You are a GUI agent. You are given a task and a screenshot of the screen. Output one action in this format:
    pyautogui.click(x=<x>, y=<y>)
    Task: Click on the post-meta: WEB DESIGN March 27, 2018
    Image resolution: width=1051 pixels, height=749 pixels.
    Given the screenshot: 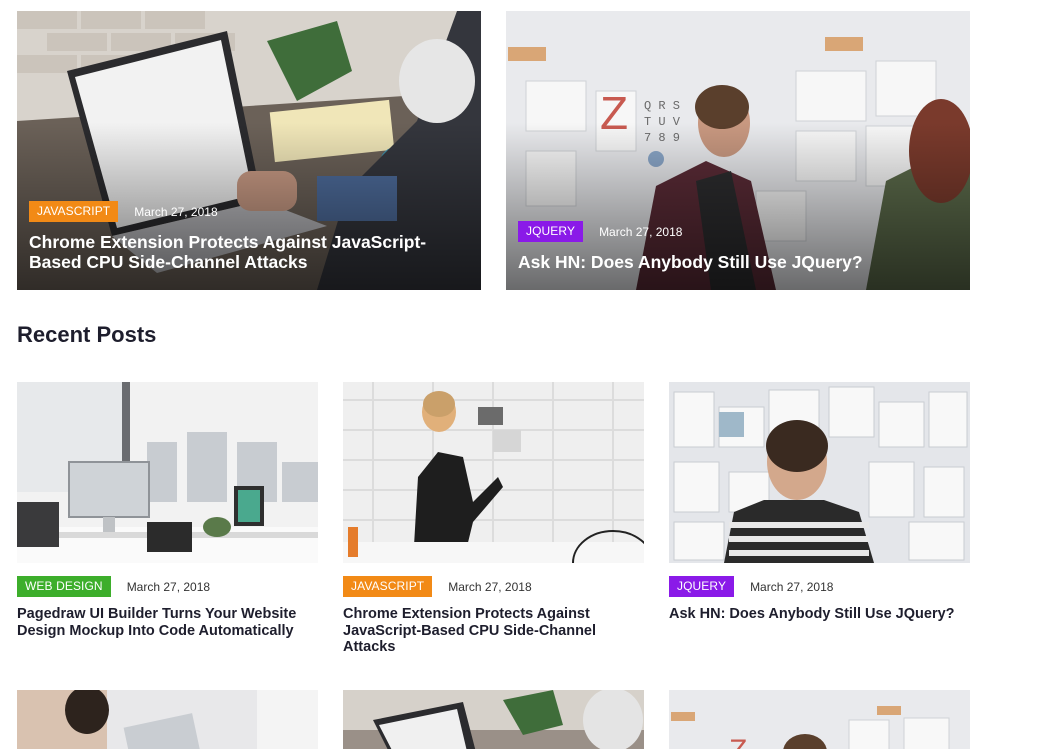 What is the action you would take?
    pyautogui.click(x=167, y=586)
    